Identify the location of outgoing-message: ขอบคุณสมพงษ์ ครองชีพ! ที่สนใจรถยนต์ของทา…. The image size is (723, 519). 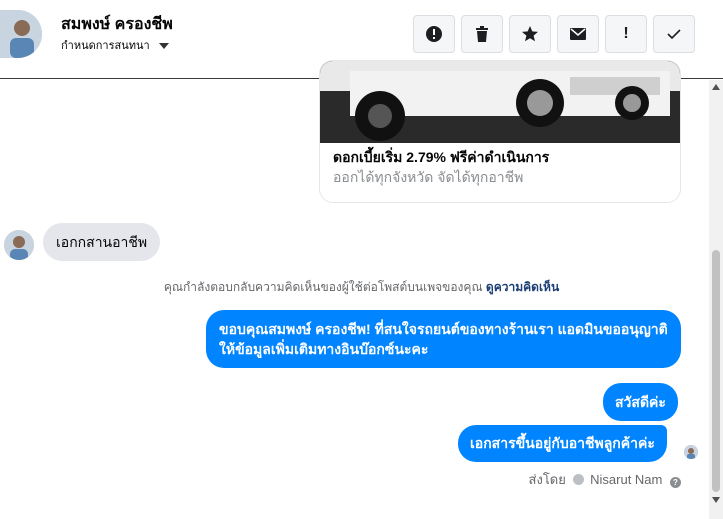
(443, 339).